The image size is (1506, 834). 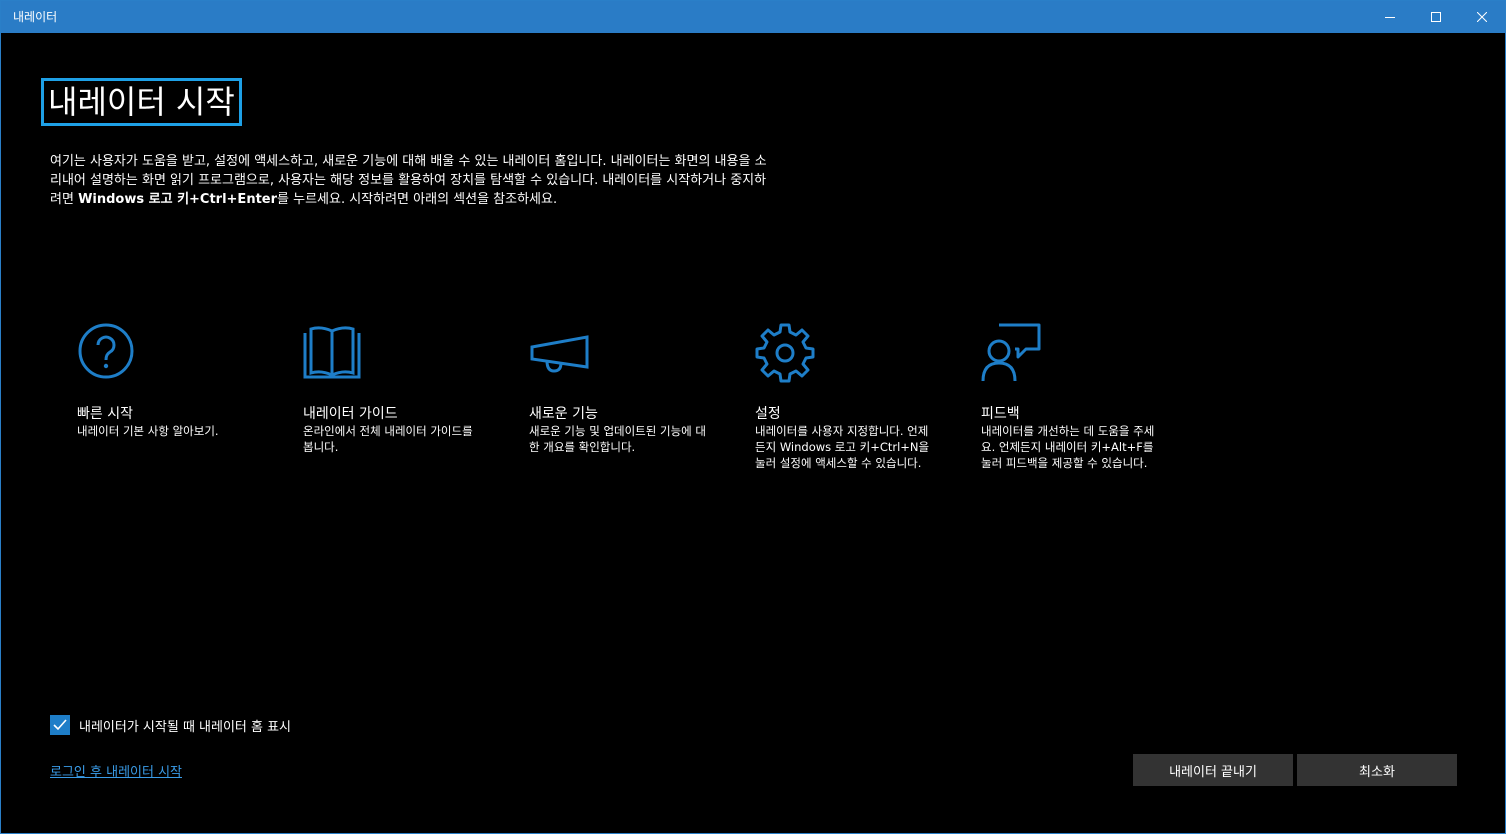 What do you see at coordinates (1213, 770) in the screenshot?
I see `exit-narrator-button: 내레이터 끝내기` at bounding box center [1213, 770].